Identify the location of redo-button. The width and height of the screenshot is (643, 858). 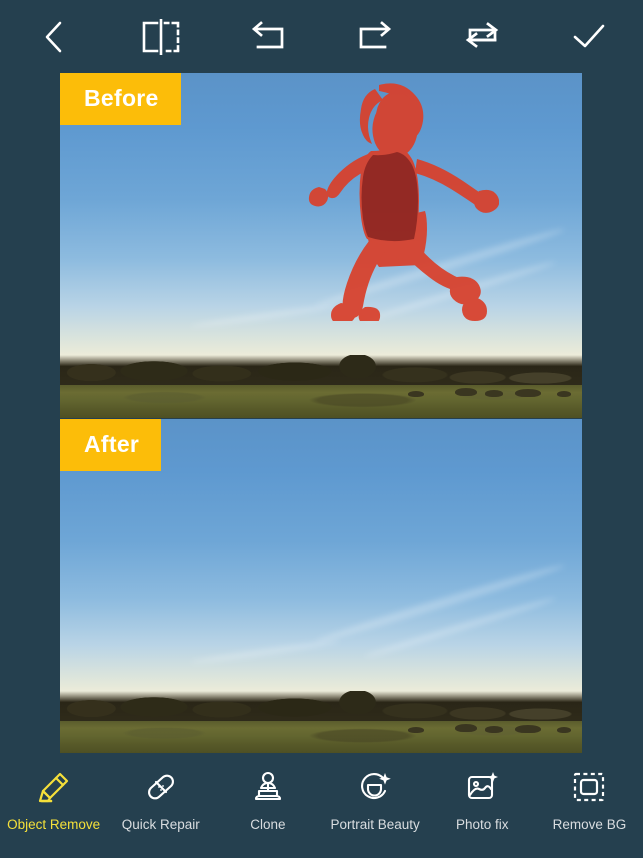
(375, 36).